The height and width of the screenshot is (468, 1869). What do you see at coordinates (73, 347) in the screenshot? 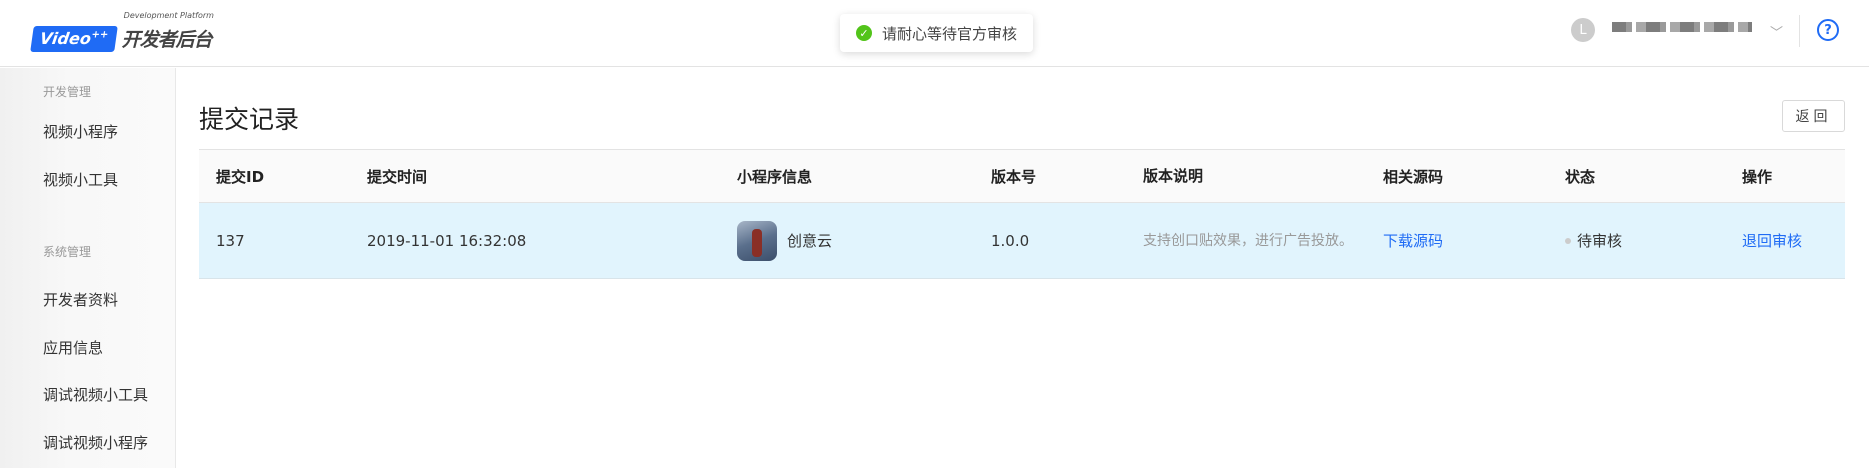
I see `sidebar-item-app-info: 应用信息` at bounding box center [73, 347].